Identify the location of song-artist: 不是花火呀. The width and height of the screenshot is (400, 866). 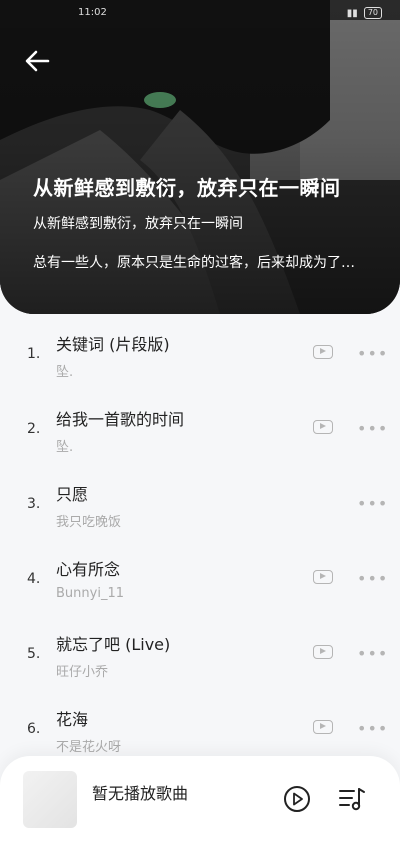
(89, 747).